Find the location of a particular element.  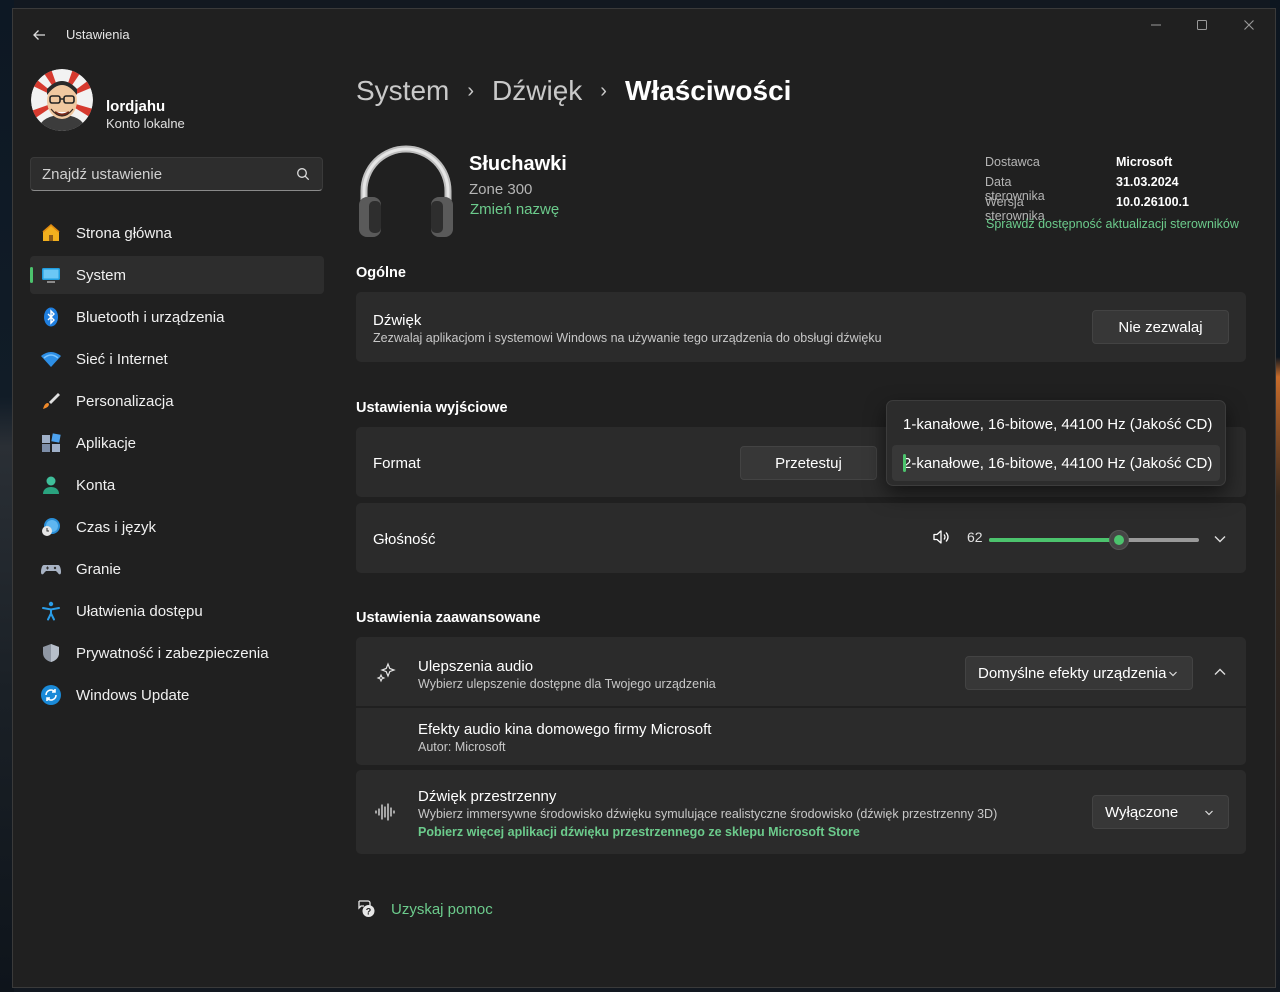

active-indicator is located at coordinates (31, 275).